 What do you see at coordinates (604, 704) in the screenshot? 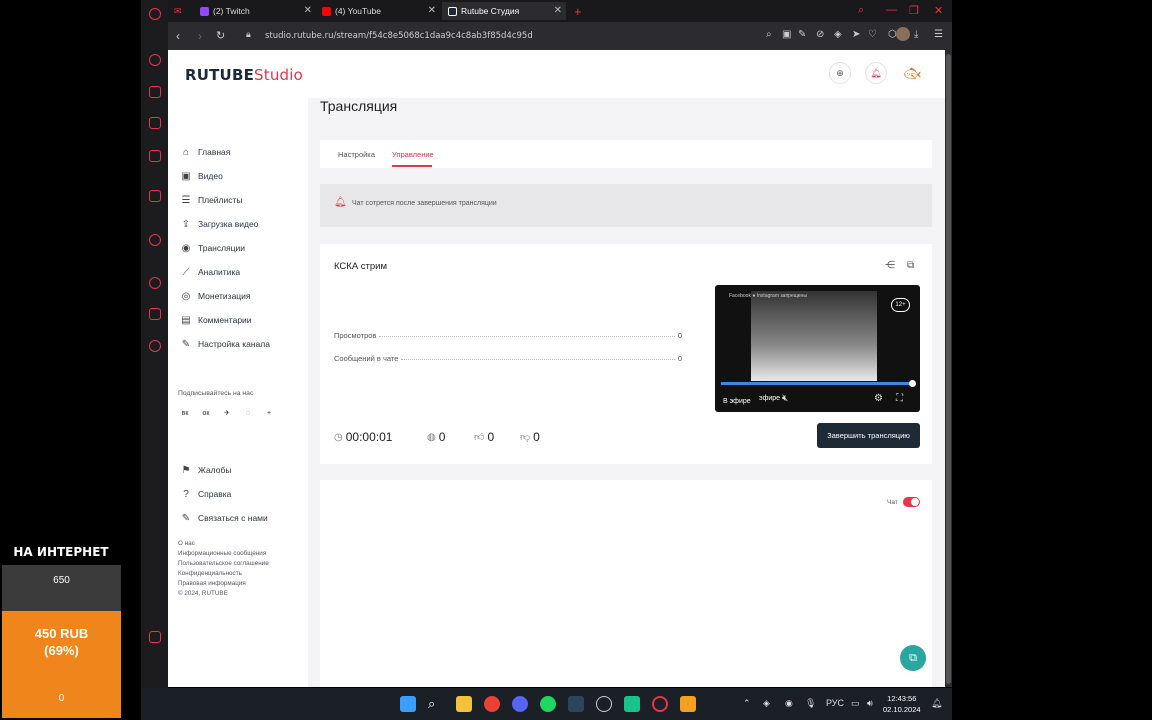
I see `obs-icon` at bounding box center [604, 704].